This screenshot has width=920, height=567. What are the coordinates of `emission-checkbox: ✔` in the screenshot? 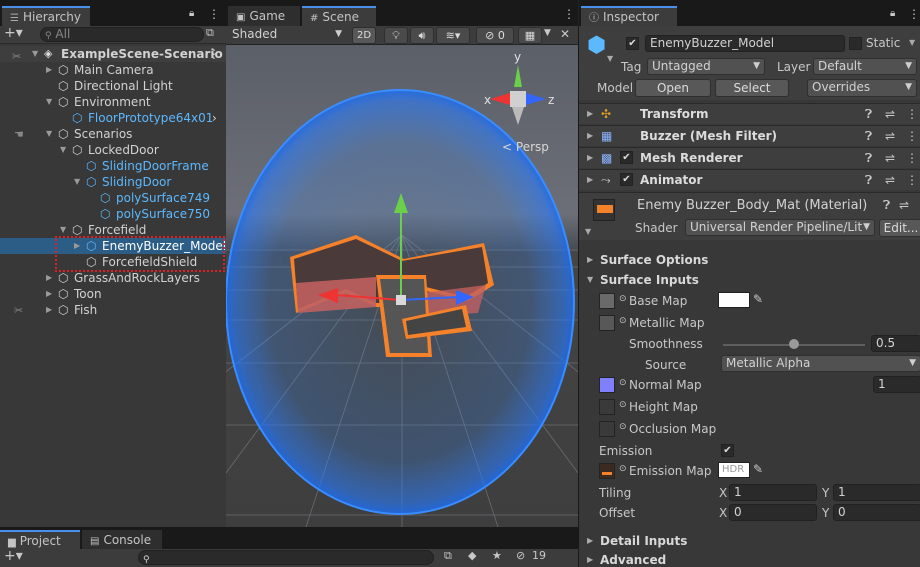 It's located at (727, 450).